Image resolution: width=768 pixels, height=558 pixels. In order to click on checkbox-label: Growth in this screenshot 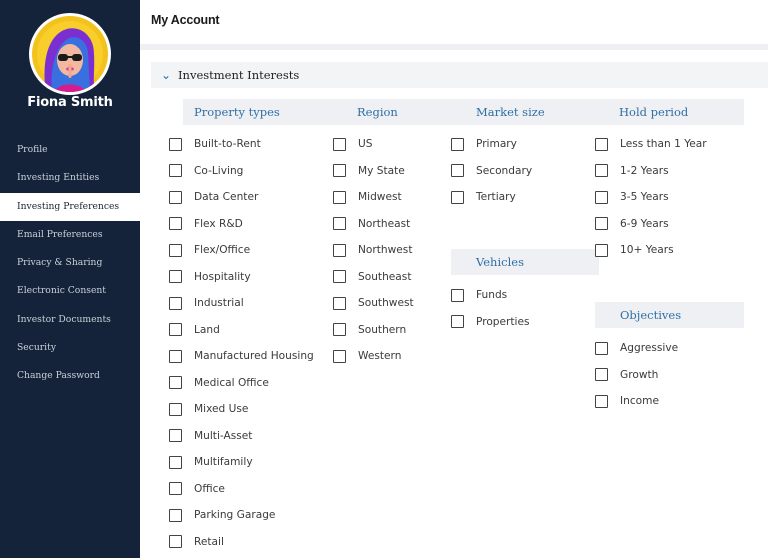, I will do `click(639, 374)`.